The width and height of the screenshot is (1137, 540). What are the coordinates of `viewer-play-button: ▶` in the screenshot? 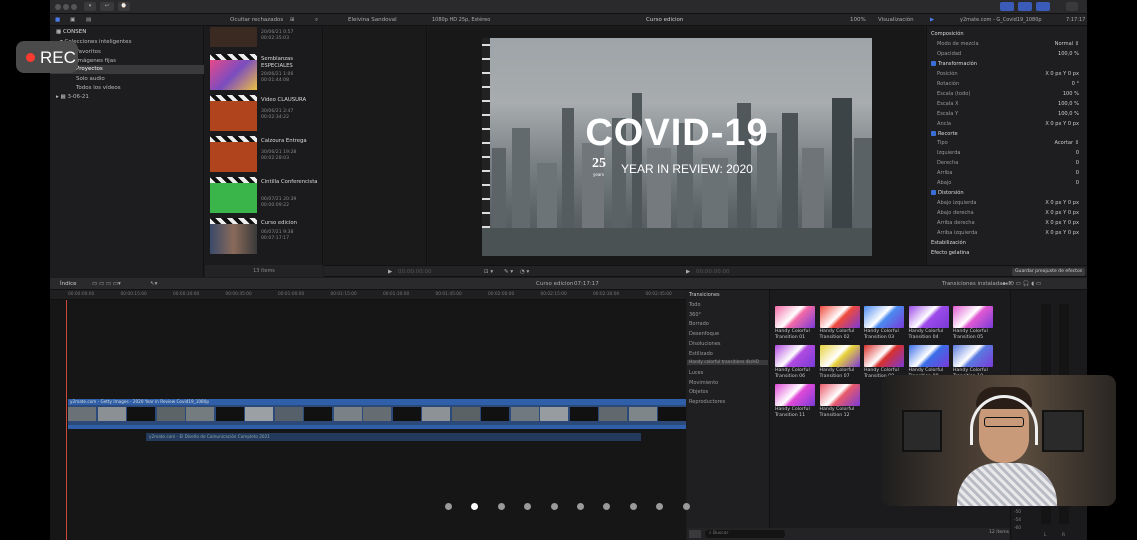 It's located at (688, 271).